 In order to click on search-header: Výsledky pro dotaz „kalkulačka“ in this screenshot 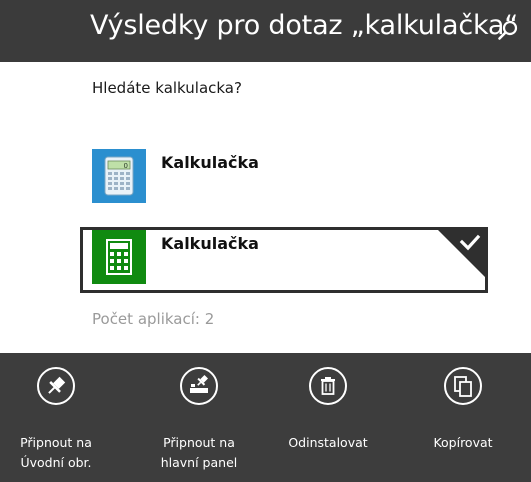, I will do `click(265, 31)`.